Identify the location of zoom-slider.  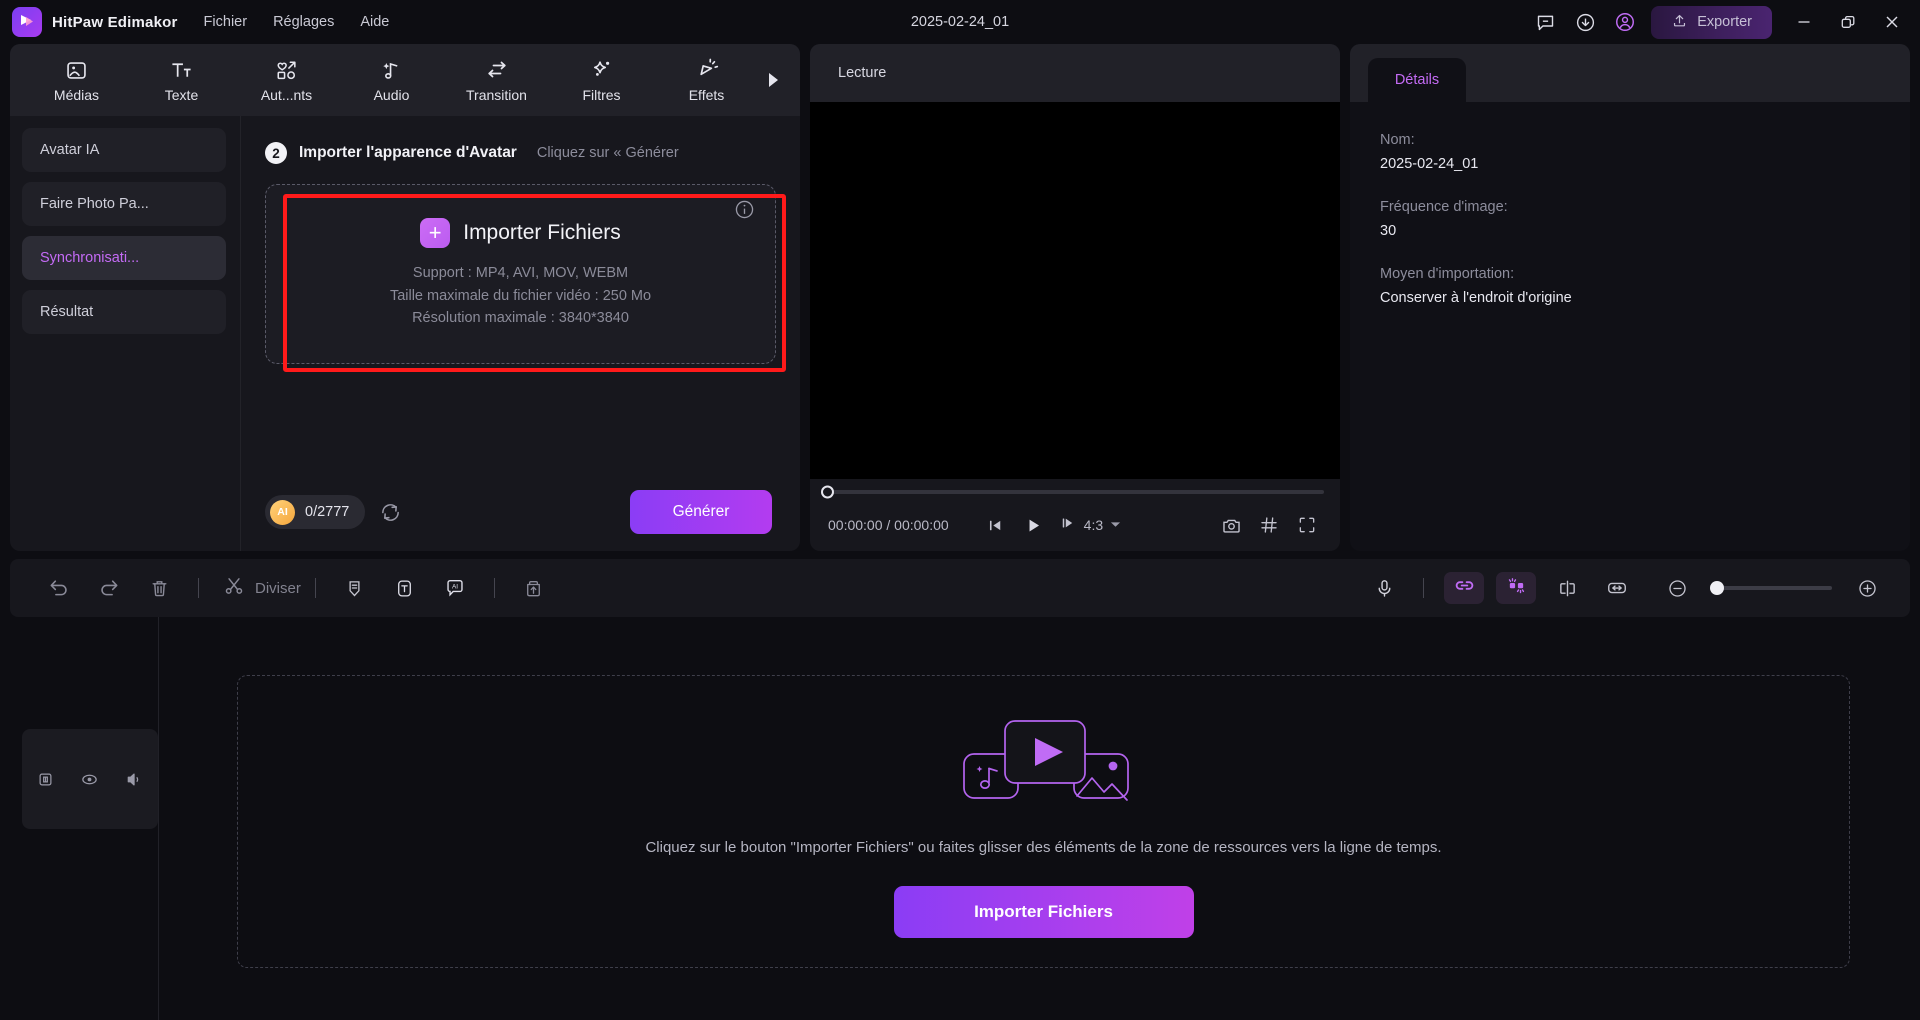
(1771, 588).